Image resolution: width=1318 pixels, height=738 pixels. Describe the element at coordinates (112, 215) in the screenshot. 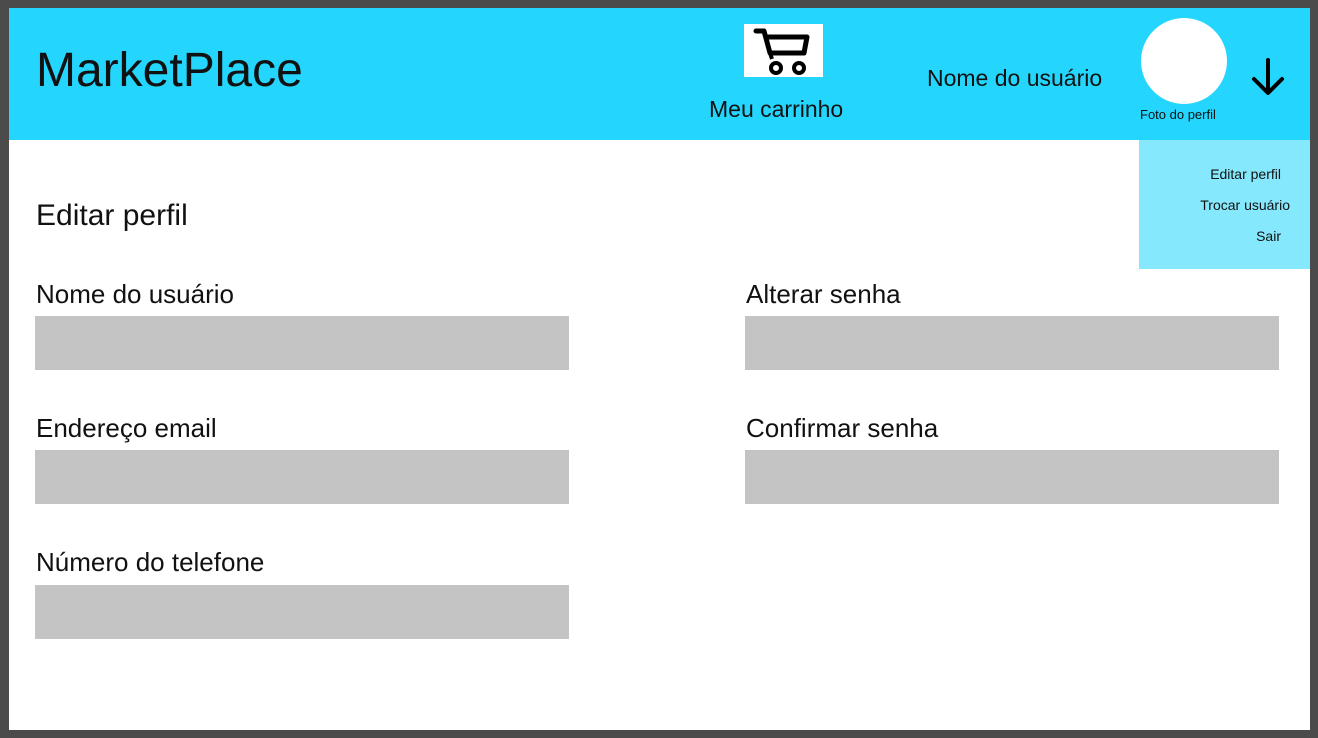

I see `page-title: Editar perfil` at that location.